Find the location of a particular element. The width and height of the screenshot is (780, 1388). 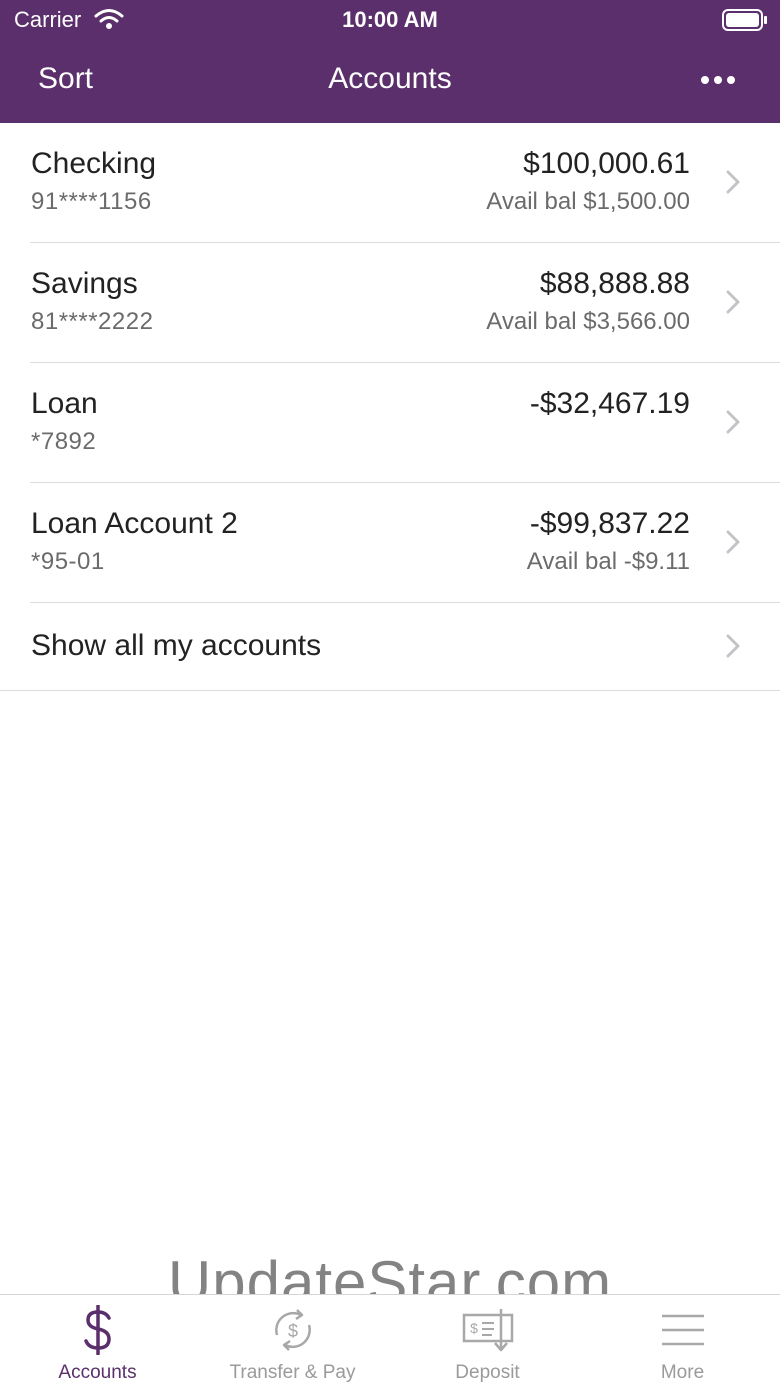

account-number: 81****2222 is located at coordinates (92, 321).